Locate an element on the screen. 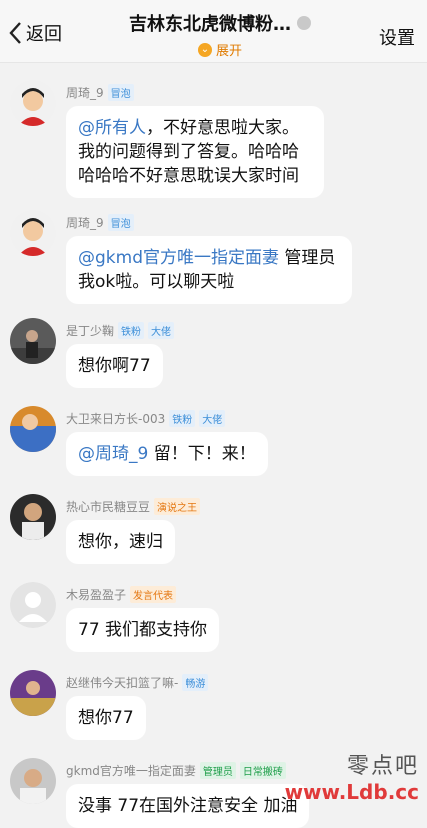  sender-name: 木易盈盈子 is located at coordinates (96, 594).